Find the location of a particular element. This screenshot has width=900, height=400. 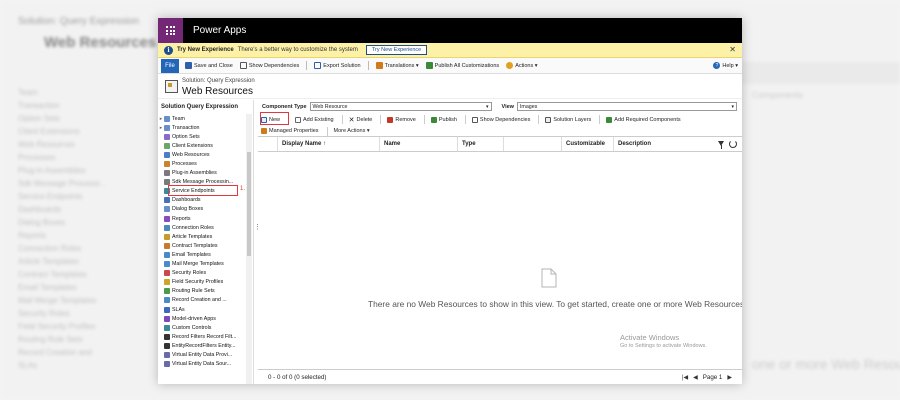

tree-item: Security Roles is located at coordinates (202, 273).